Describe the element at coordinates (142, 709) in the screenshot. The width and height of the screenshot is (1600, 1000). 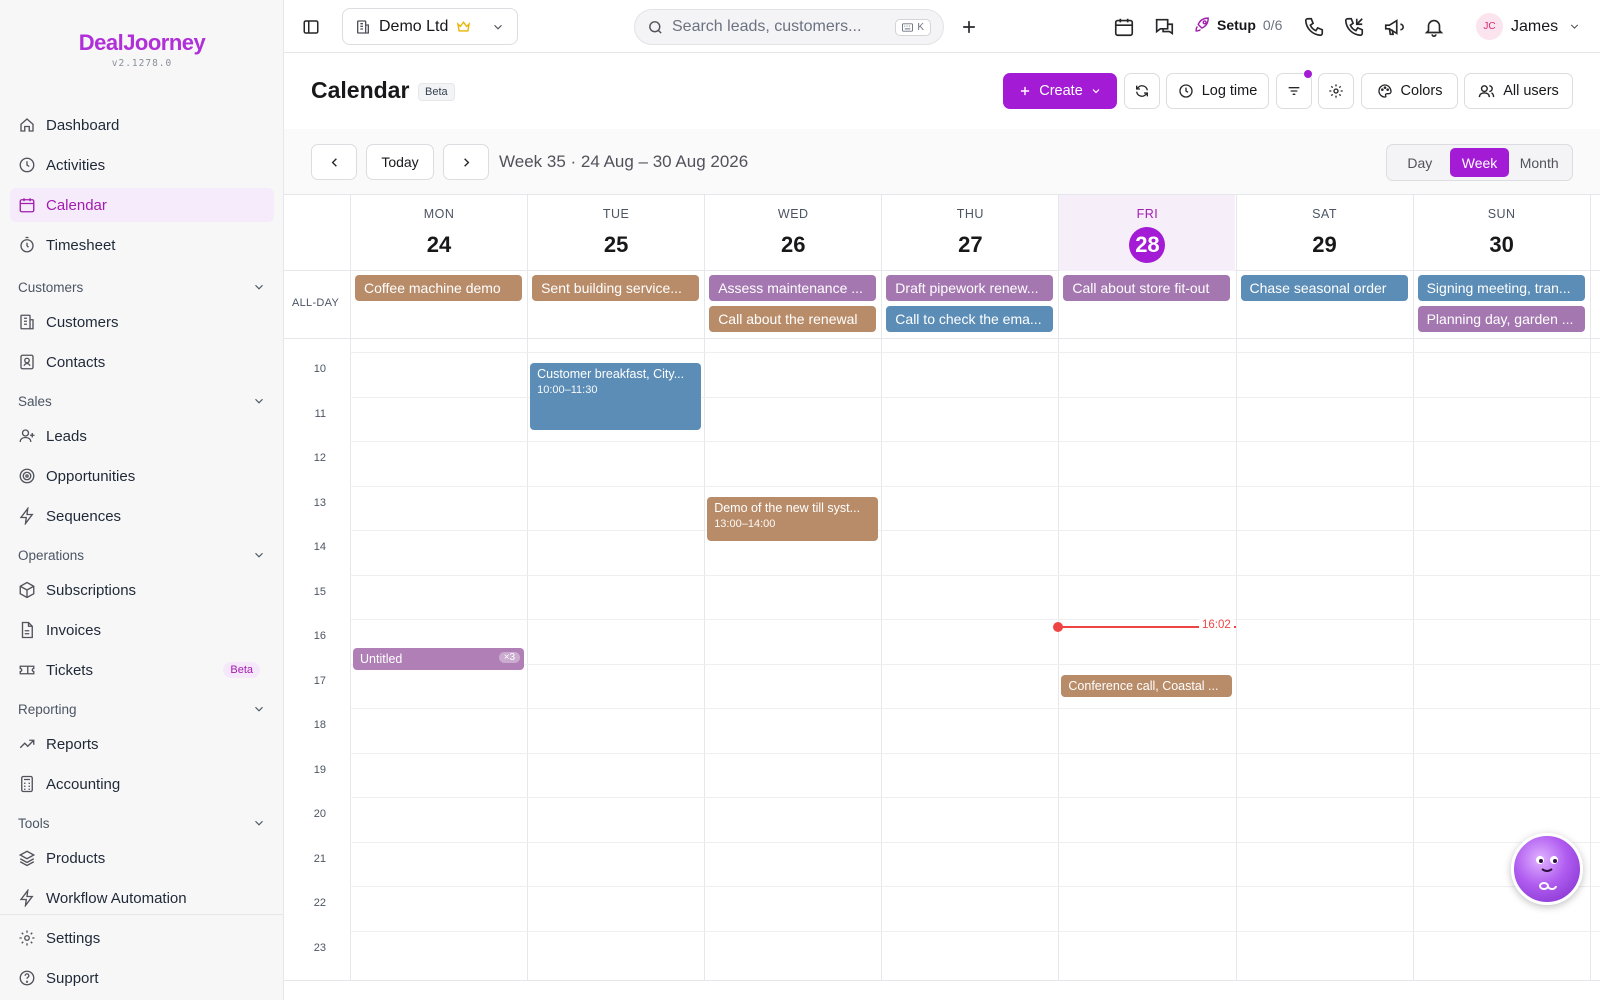
I see `sidebar-group-reporting: Reporting` at that location.